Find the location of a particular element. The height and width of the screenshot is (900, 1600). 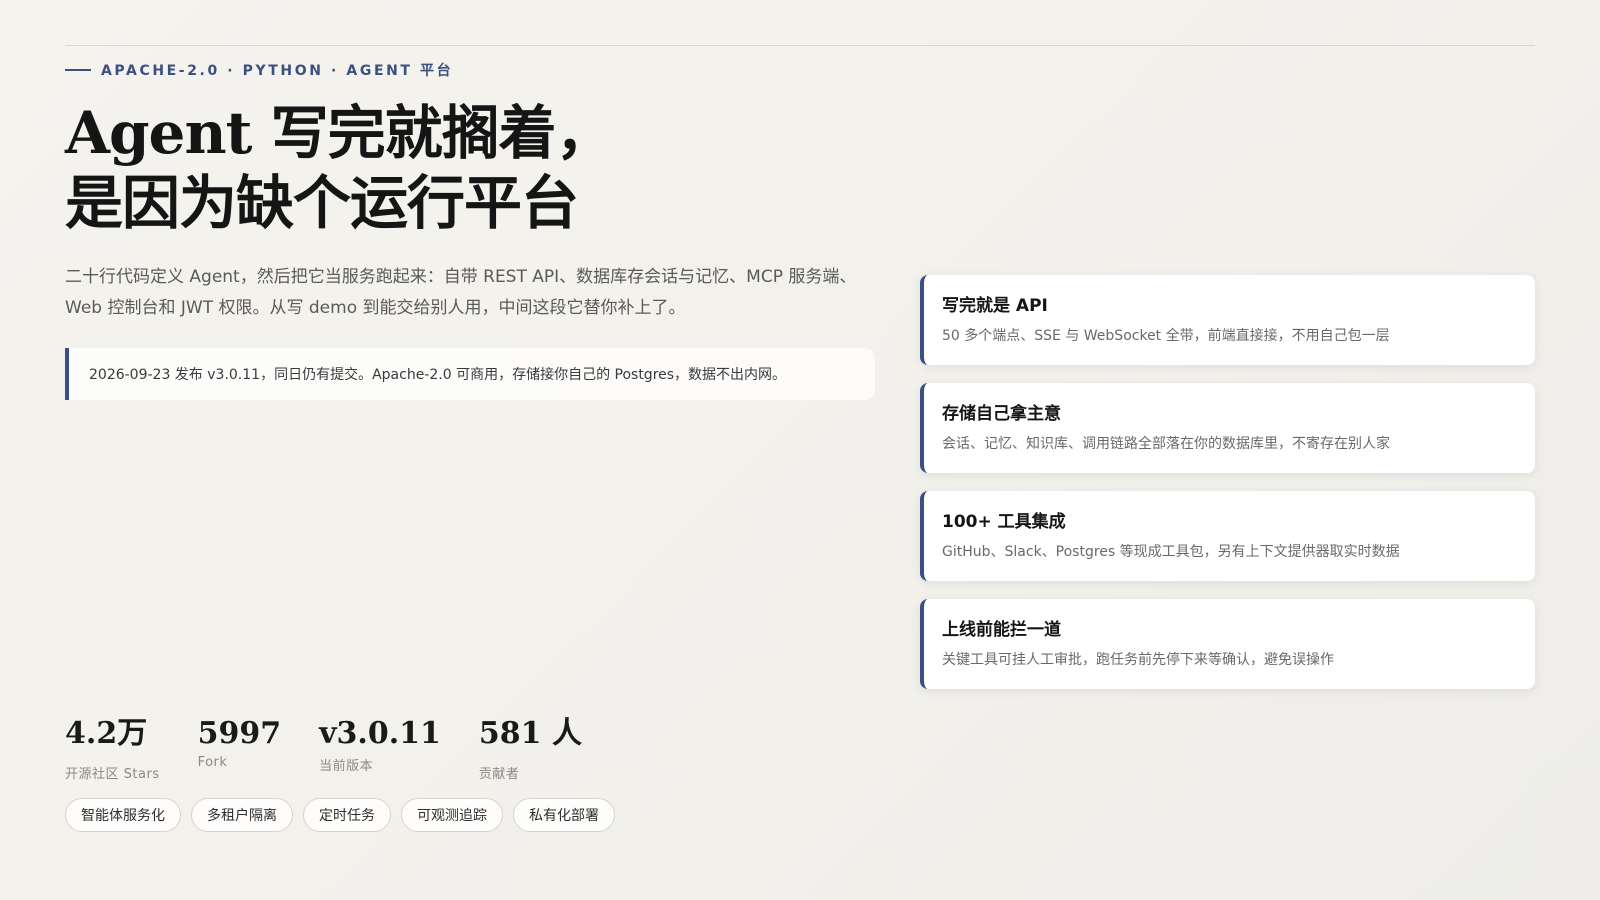

stat-value: v3.0.11 is located at coordinates (380, 733).